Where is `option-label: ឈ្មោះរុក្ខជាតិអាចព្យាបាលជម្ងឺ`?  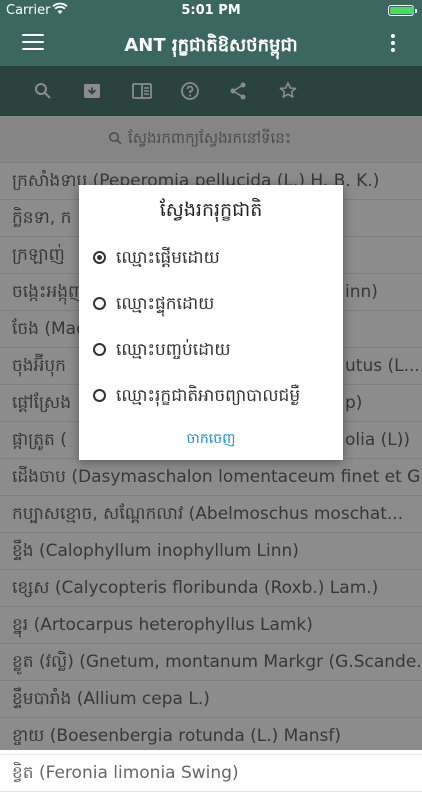 option-label: ឈ្មោះរុក្ខជាតិអាចព្យាបាលជម្ងឺ is located at coordinates (208, 396).